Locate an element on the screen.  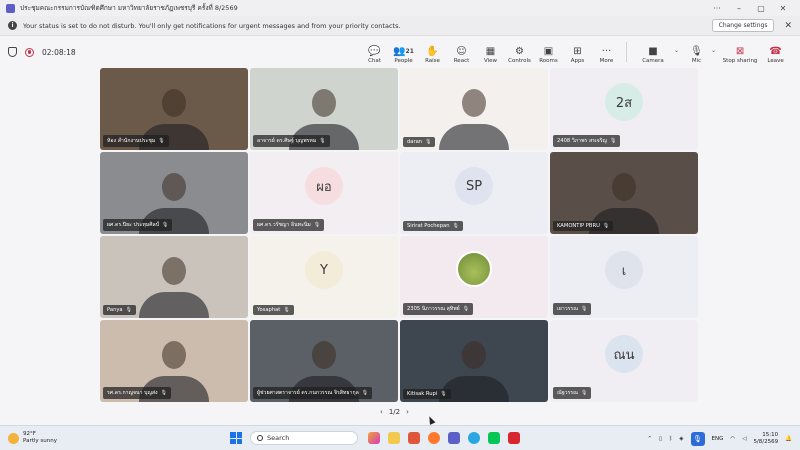
file-explorer-icon is located at coordinates (394, 438).